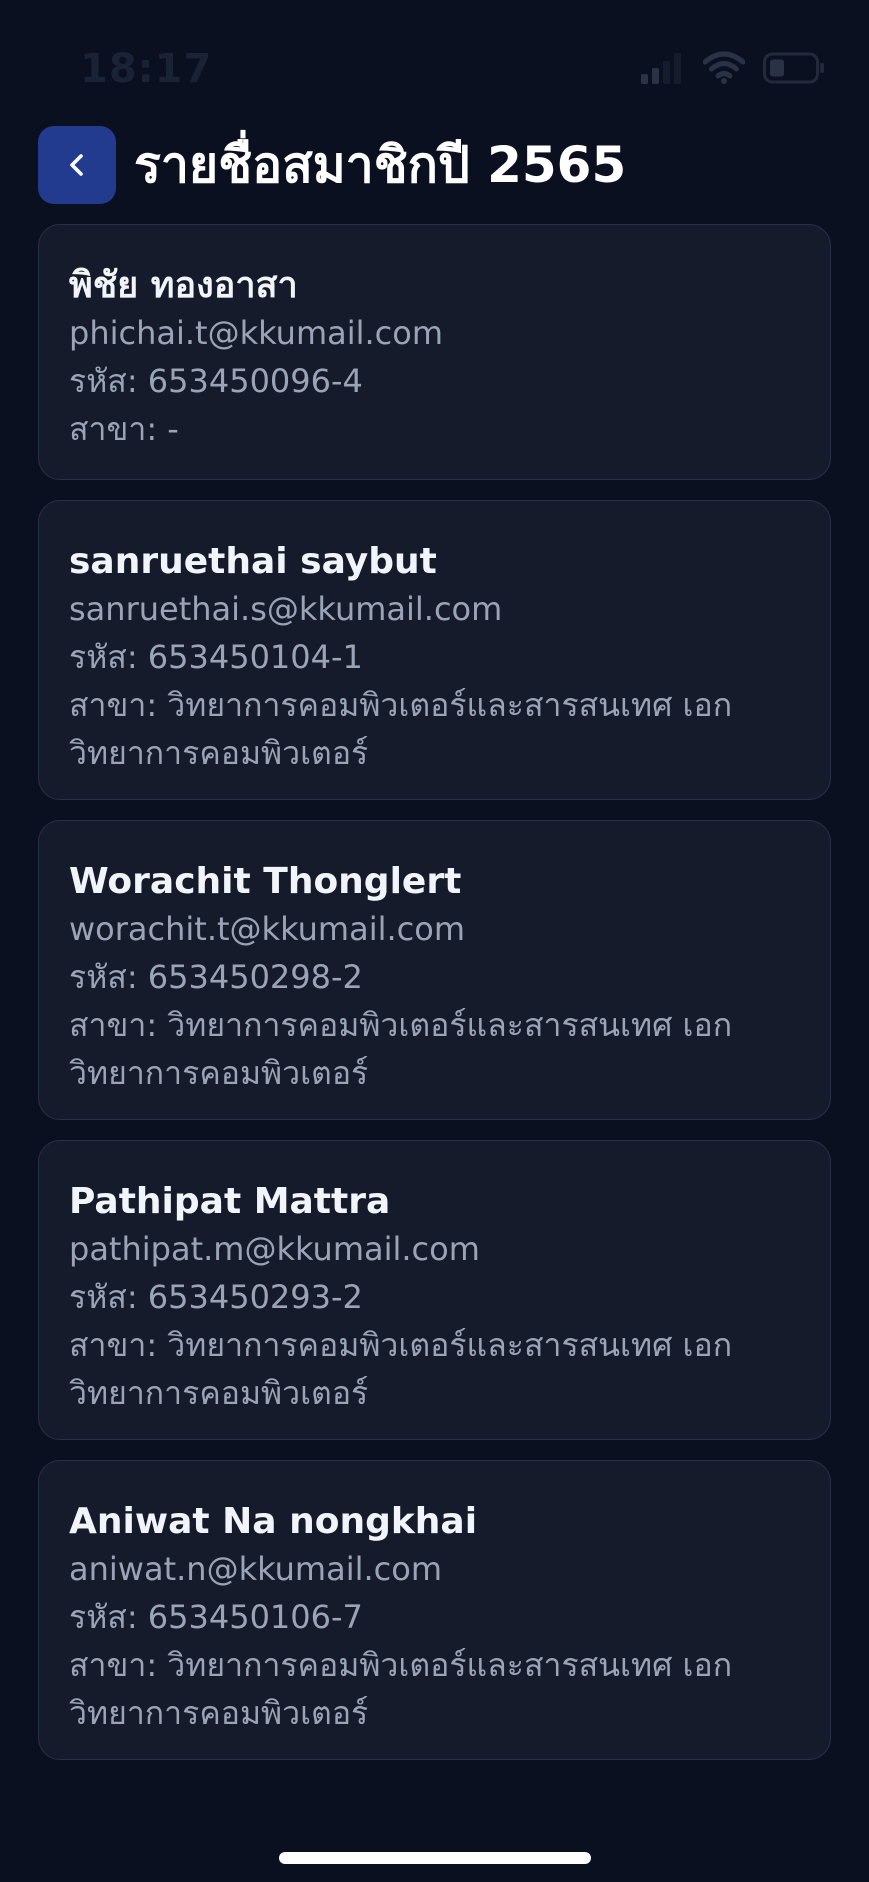 The width and height of the screenshot is (869, 1882). I want to click on home-indicator, so click(434, 1858).